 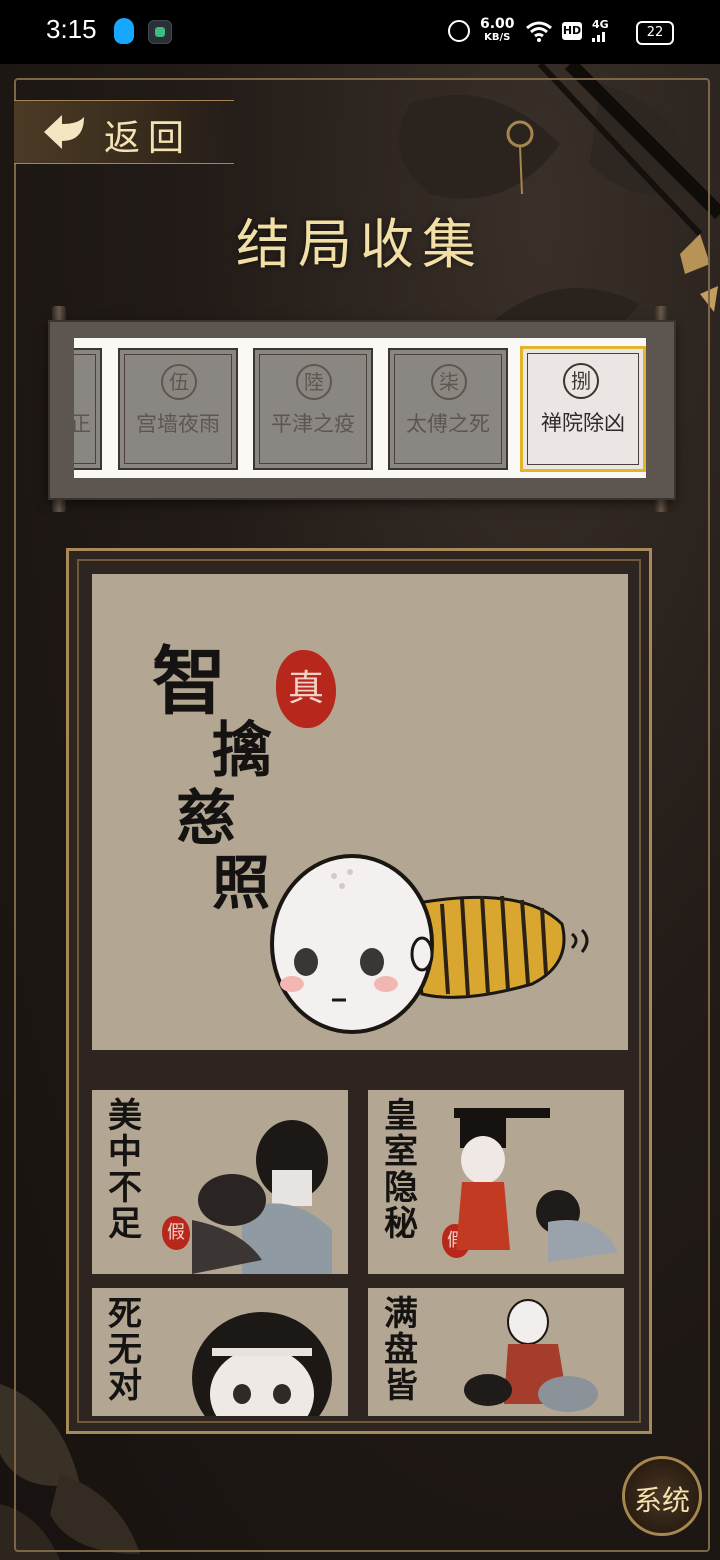 What do you see at coordinates (401, 1170) in the screenshot?
I see `ending-thumbnail-title: 皇室隐秘` at bounding box center [401, 1170].